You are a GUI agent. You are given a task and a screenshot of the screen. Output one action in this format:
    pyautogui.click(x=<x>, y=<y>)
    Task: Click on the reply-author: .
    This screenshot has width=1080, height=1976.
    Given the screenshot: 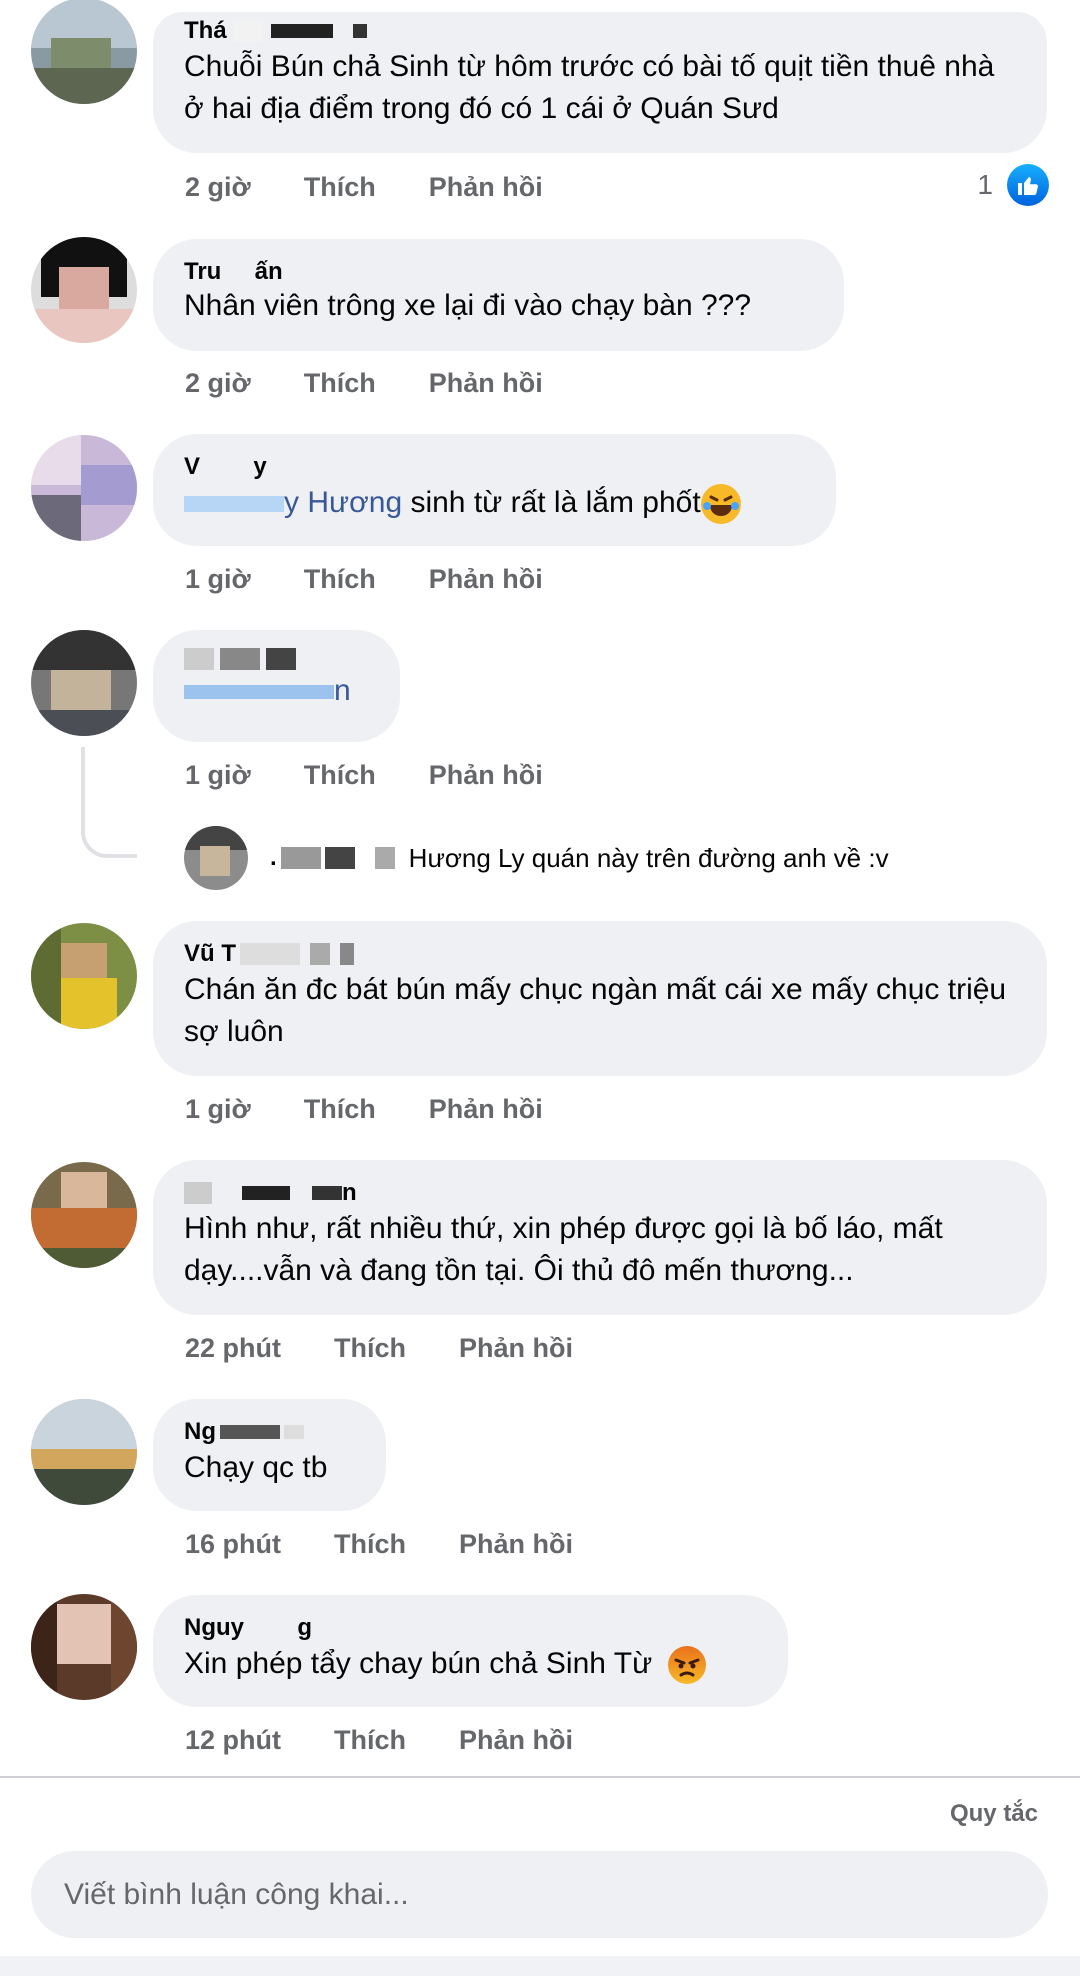 What is the action you would take?
    pyautogui.click(x=332, y=858)
    